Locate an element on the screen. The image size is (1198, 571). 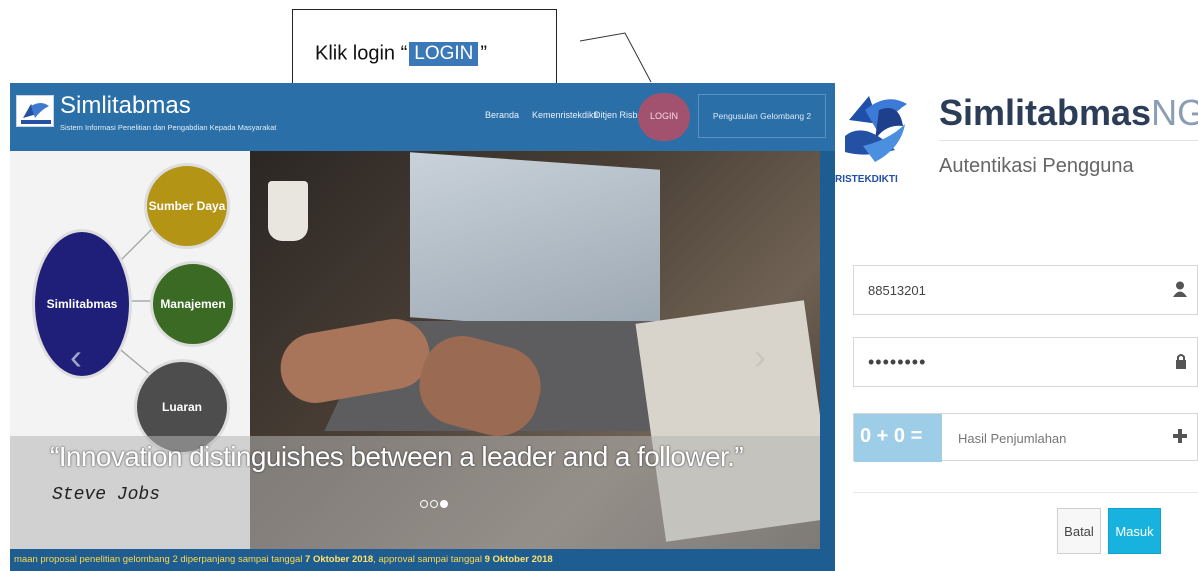
node-label-manajemen: Manajemen is located at coordinates (193, 304).